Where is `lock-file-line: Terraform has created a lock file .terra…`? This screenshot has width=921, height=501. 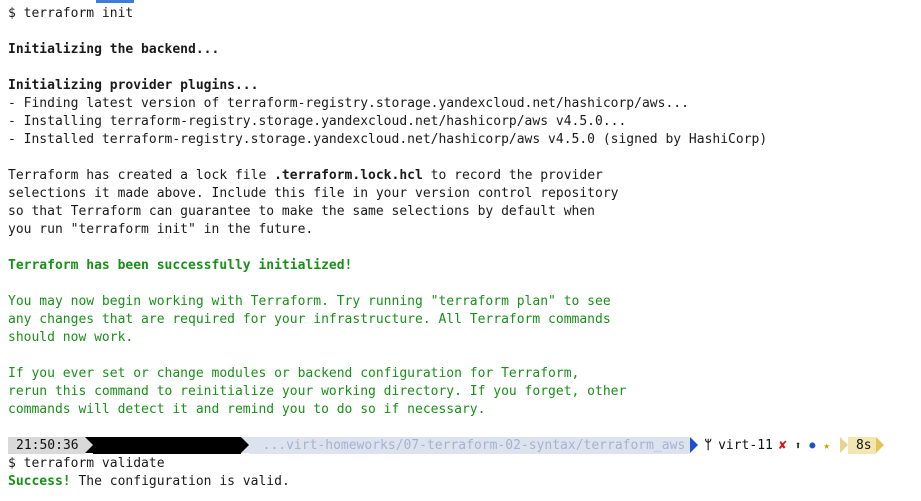
lock-file-line: Terraform has created a lock file .terra… is located at coordinates (464, 176).